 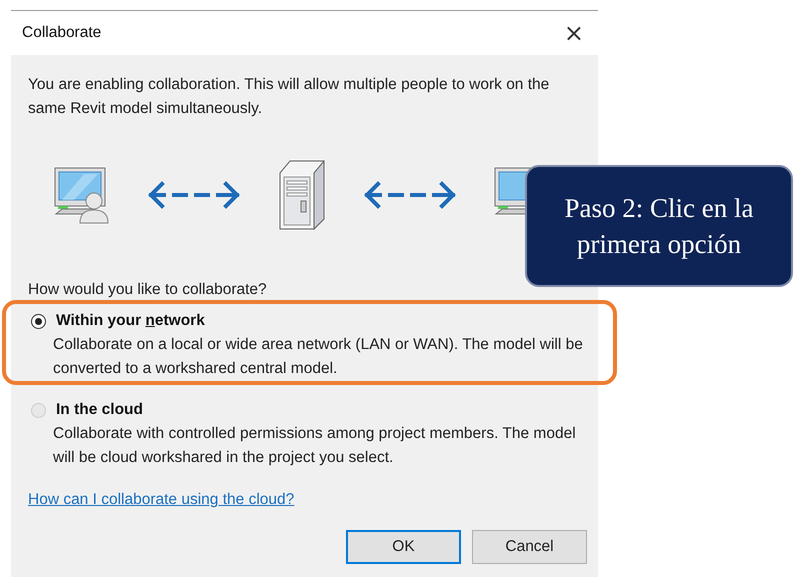 I want to click on option-description: Collaborate with controlled permissions among project members. The model will be cloud workshared in the project you select., so click(x=315, y=446).